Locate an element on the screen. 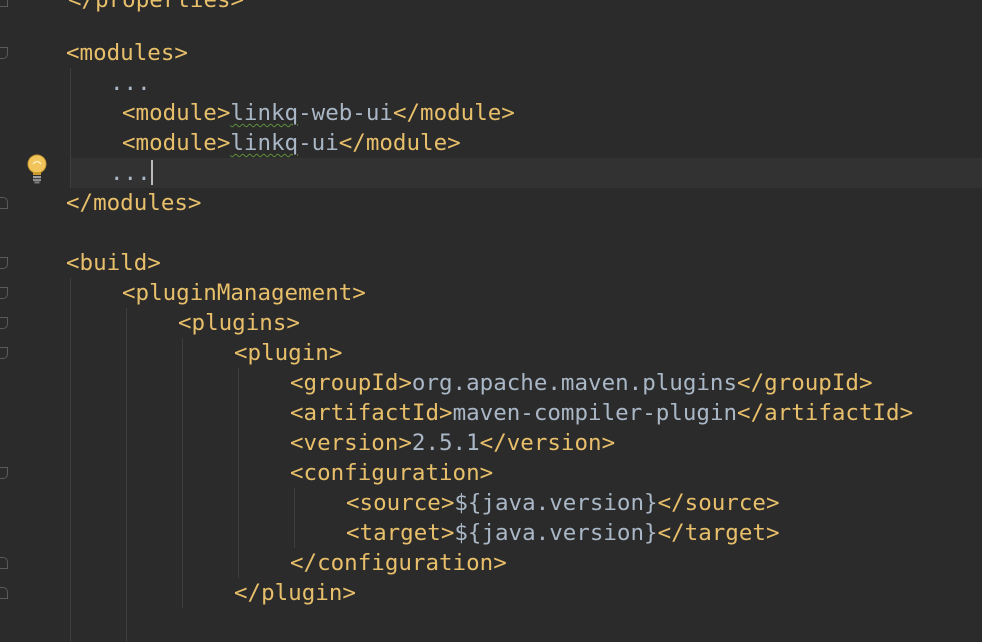 The width and height of the screenshot is (982, 642). xml-tag: </plugin> is located at coordinates (295, 593).